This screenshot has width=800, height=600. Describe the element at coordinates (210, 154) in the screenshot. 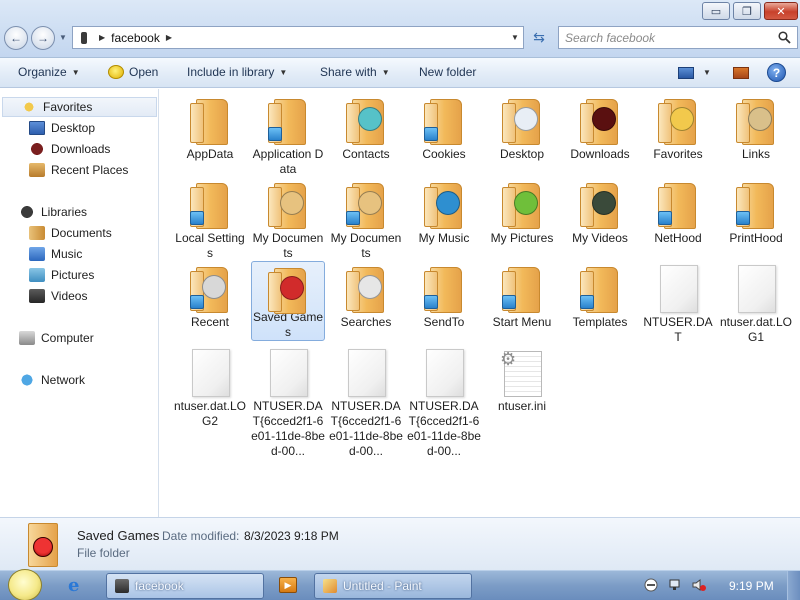

I see `file-item-label: AppData` at that location.